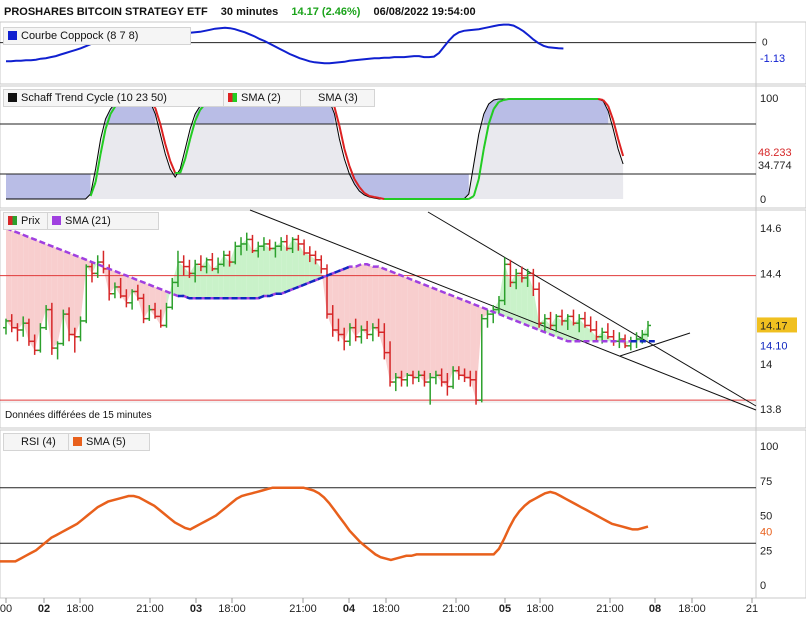 The image size is (806, 618). I want to click on legend-schaff: Schaff Trend Cycle (10 23 50), so click(116, 98).